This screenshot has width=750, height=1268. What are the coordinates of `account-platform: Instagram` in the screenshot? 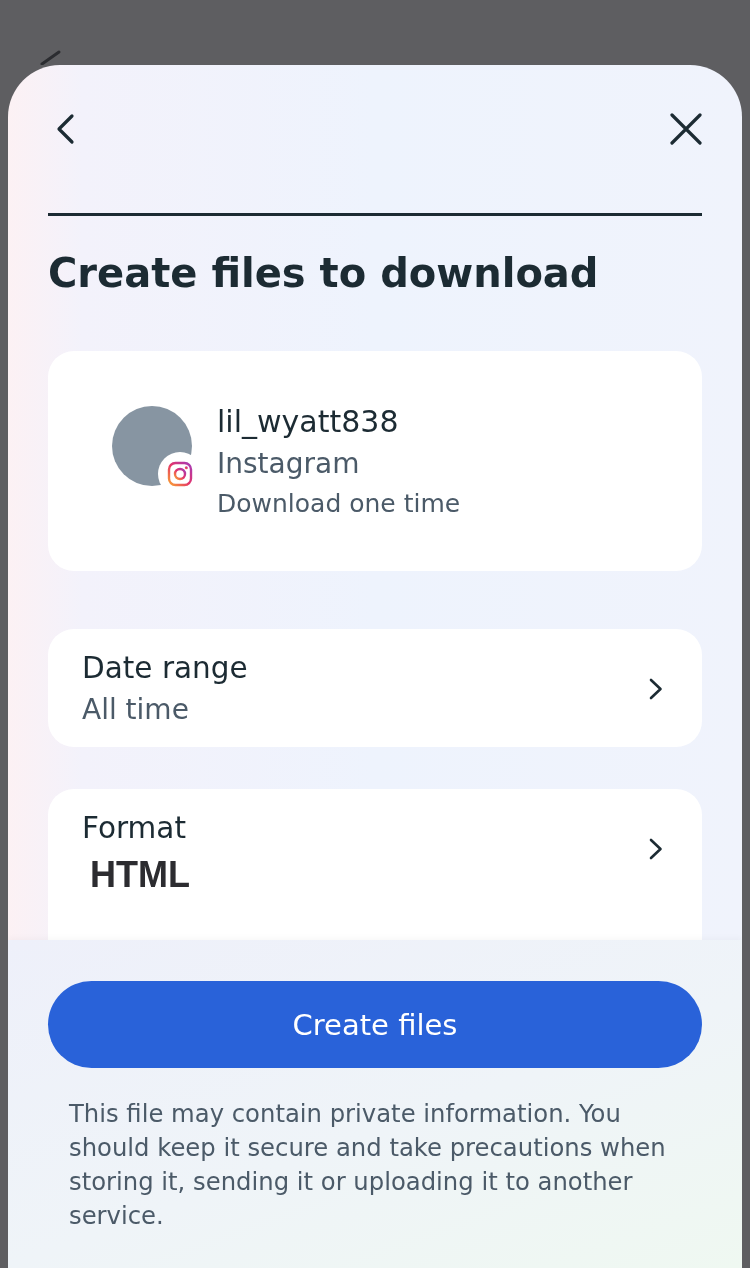 It's located at (288, 464).